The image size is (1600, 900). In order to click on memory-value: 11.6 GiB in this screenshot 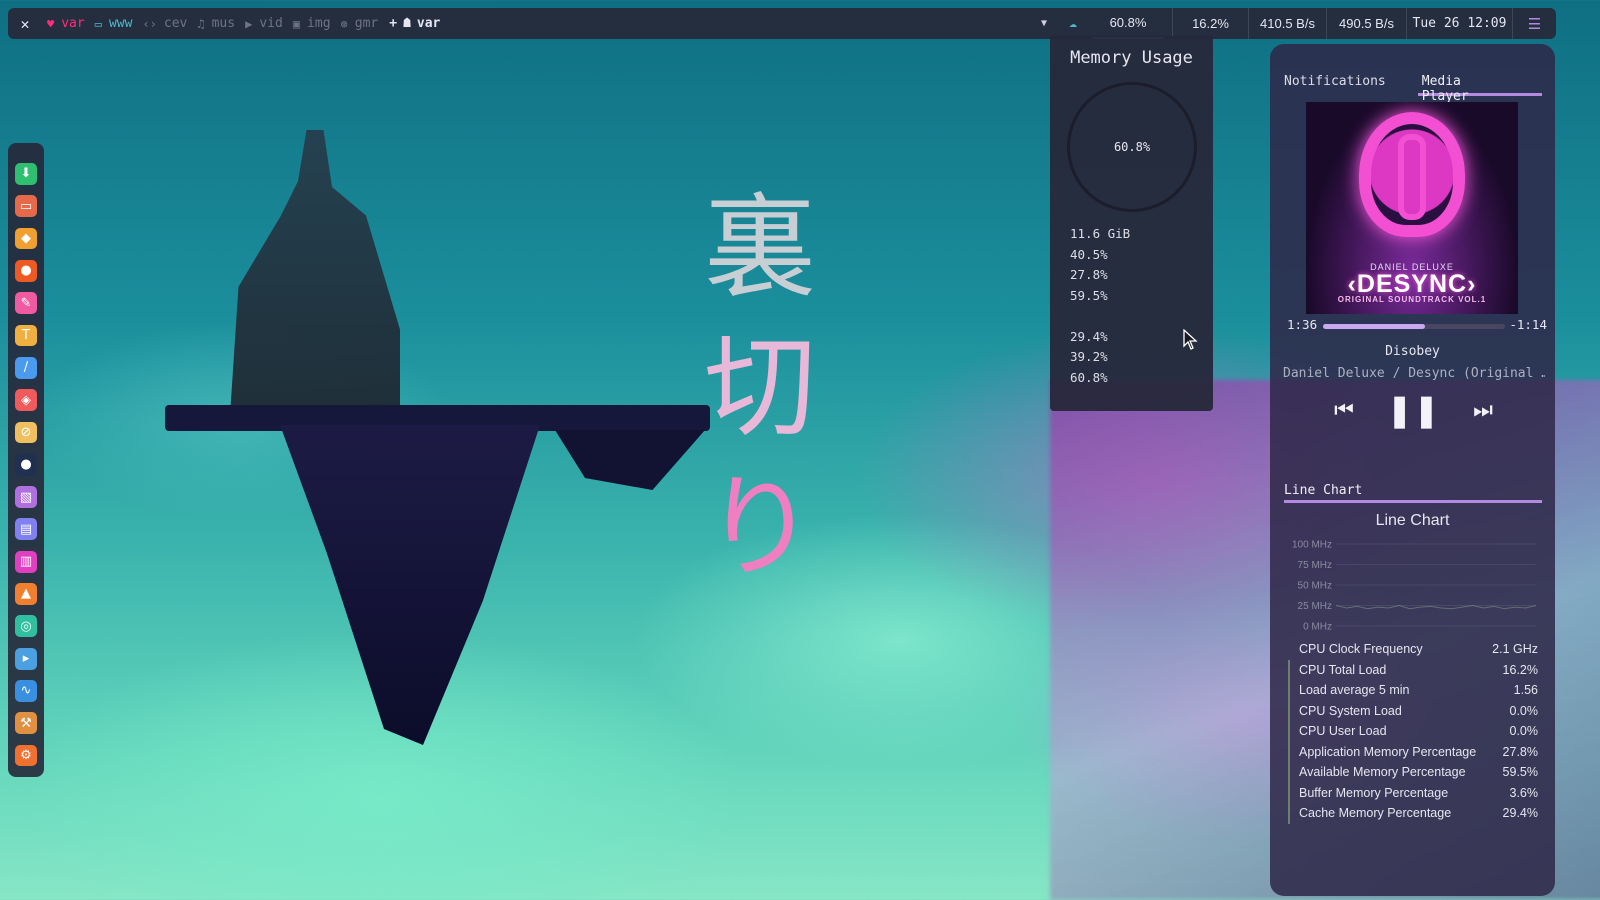, I will do `click(1100, 233)`.